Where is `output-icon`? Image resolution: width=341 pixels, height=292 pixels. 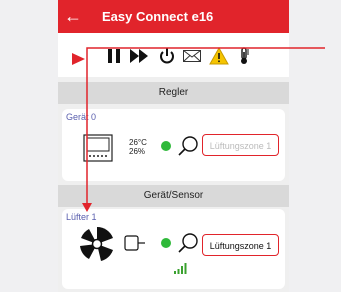
output-icon is located at coordinates (135, 243).